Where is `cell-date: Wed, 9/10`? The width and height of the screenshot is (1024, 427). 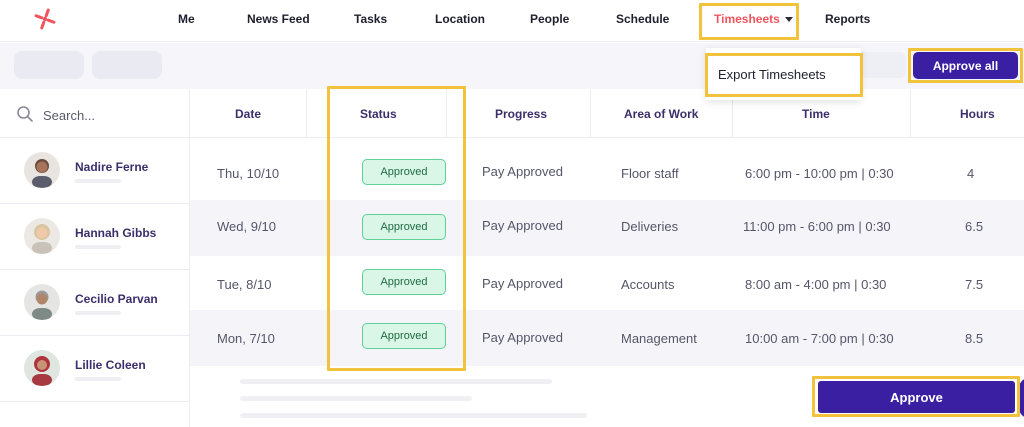
cell-date: Wed, 9/10 is located at coordinates (247, 226).